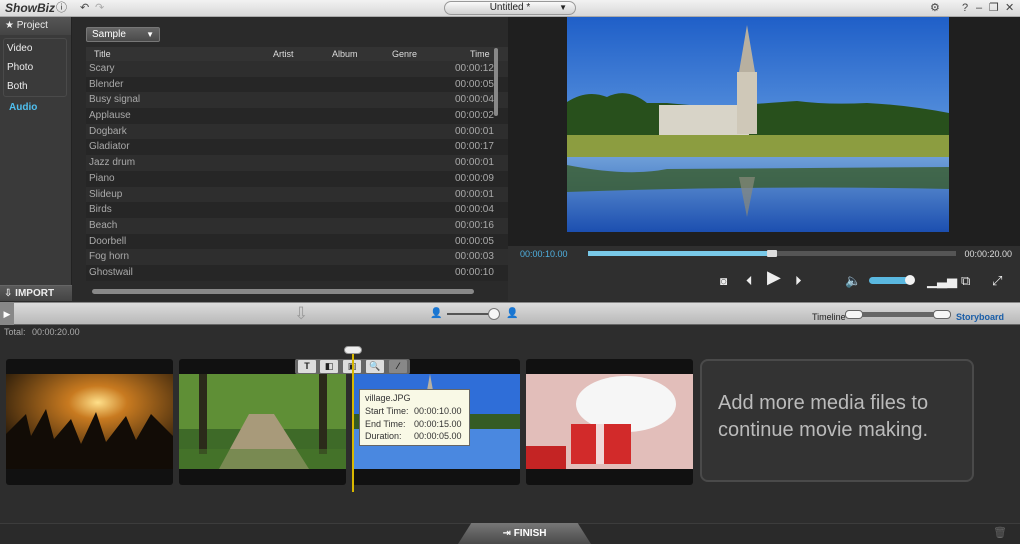 The height and width of the screenshot is (544, 1020). What do you see at coordinates (823, 403) in the screenshot?
I see `placeholder-line-1: Add more media files to` at bounding box center [823, 403].